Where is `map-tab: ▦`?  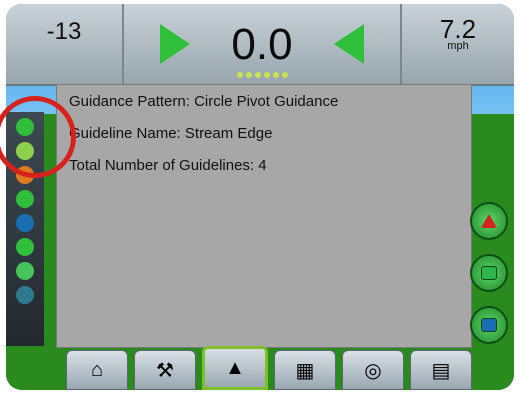
map-tab: ▦ is located at coordinates (305, 370).